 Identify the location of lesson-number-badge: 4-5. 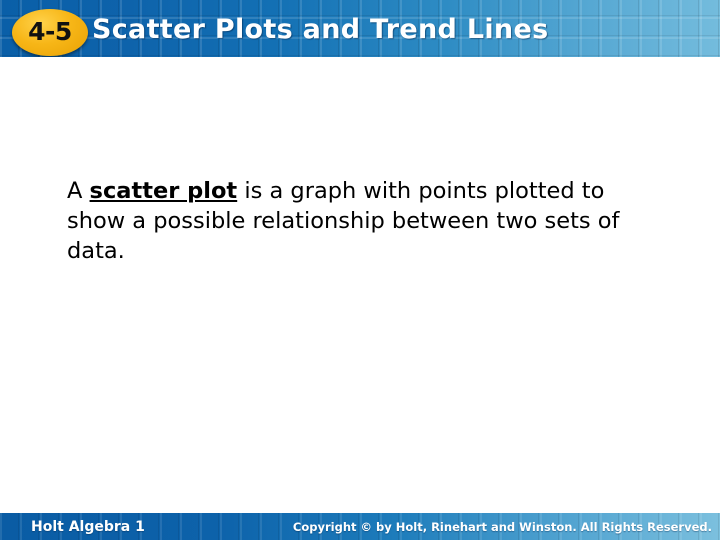
(50, 32).